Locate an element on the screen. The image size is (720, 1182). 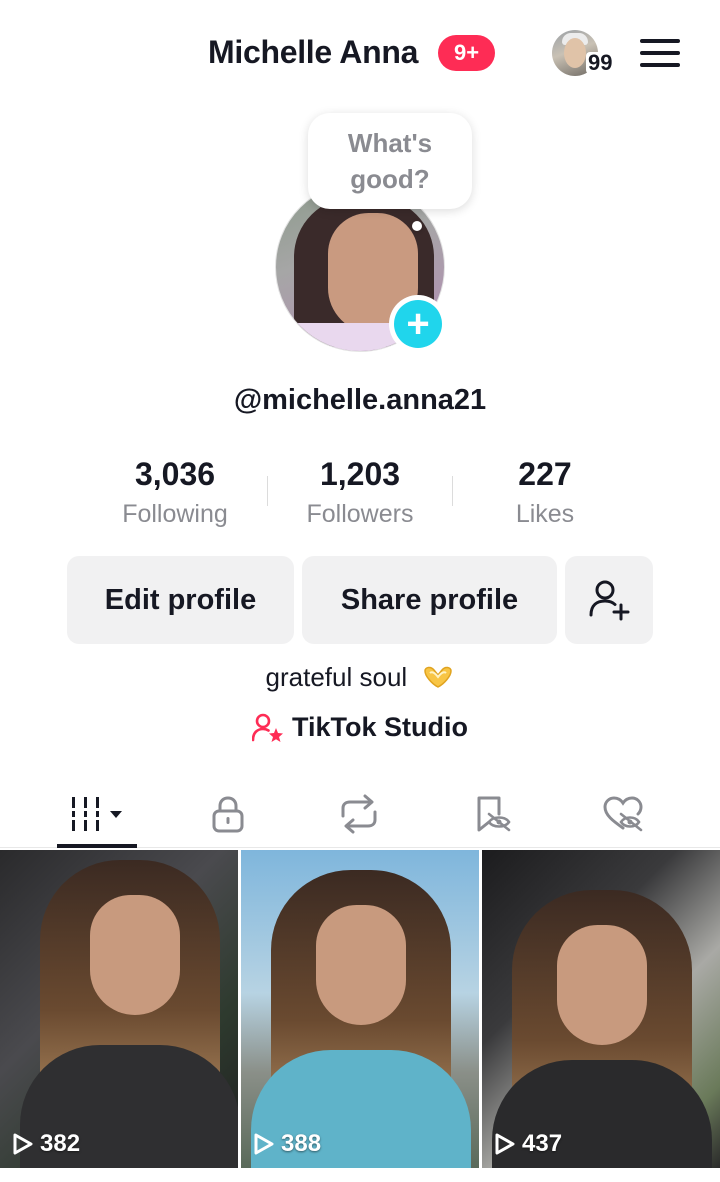
tiktok-studio-link: TikTok Studio is located at coordinates (360, 727).